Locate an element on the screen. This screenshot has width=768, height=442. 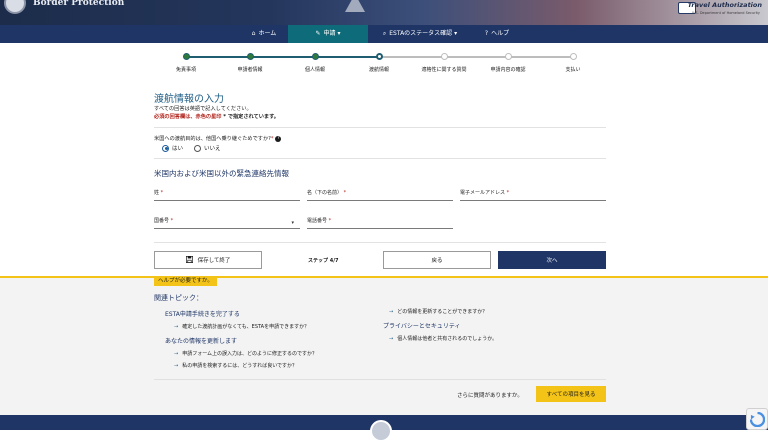
dhs-seal-icon is located at coordinates (381, 431).